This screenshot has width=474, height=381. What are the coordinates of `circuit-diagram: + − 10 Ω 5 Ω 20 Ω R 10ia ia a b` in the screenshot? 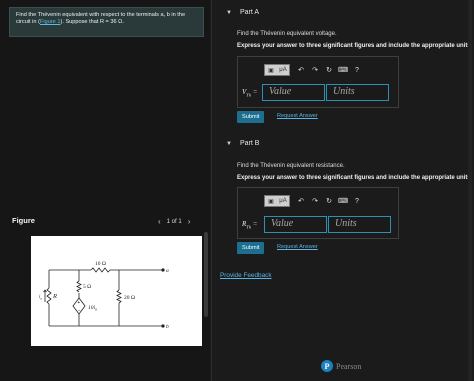 It's located at (104, 295).